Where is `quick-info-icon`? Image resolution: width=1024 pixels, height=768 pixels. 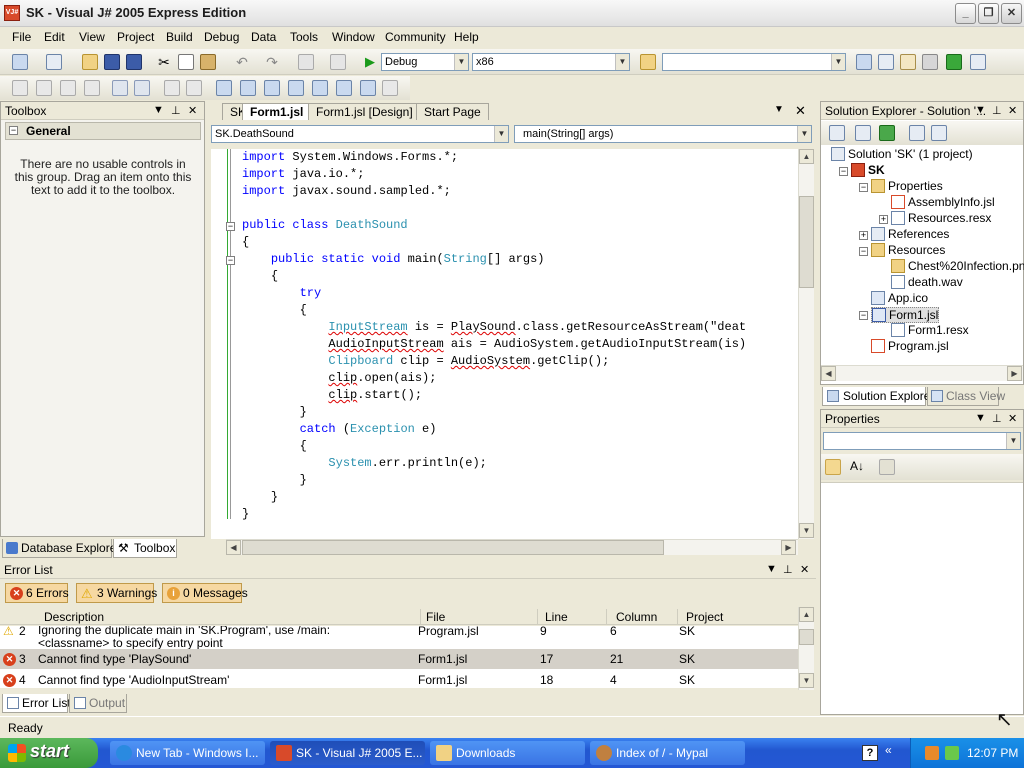
quick-info-icon is located at coordinates (20, 88).